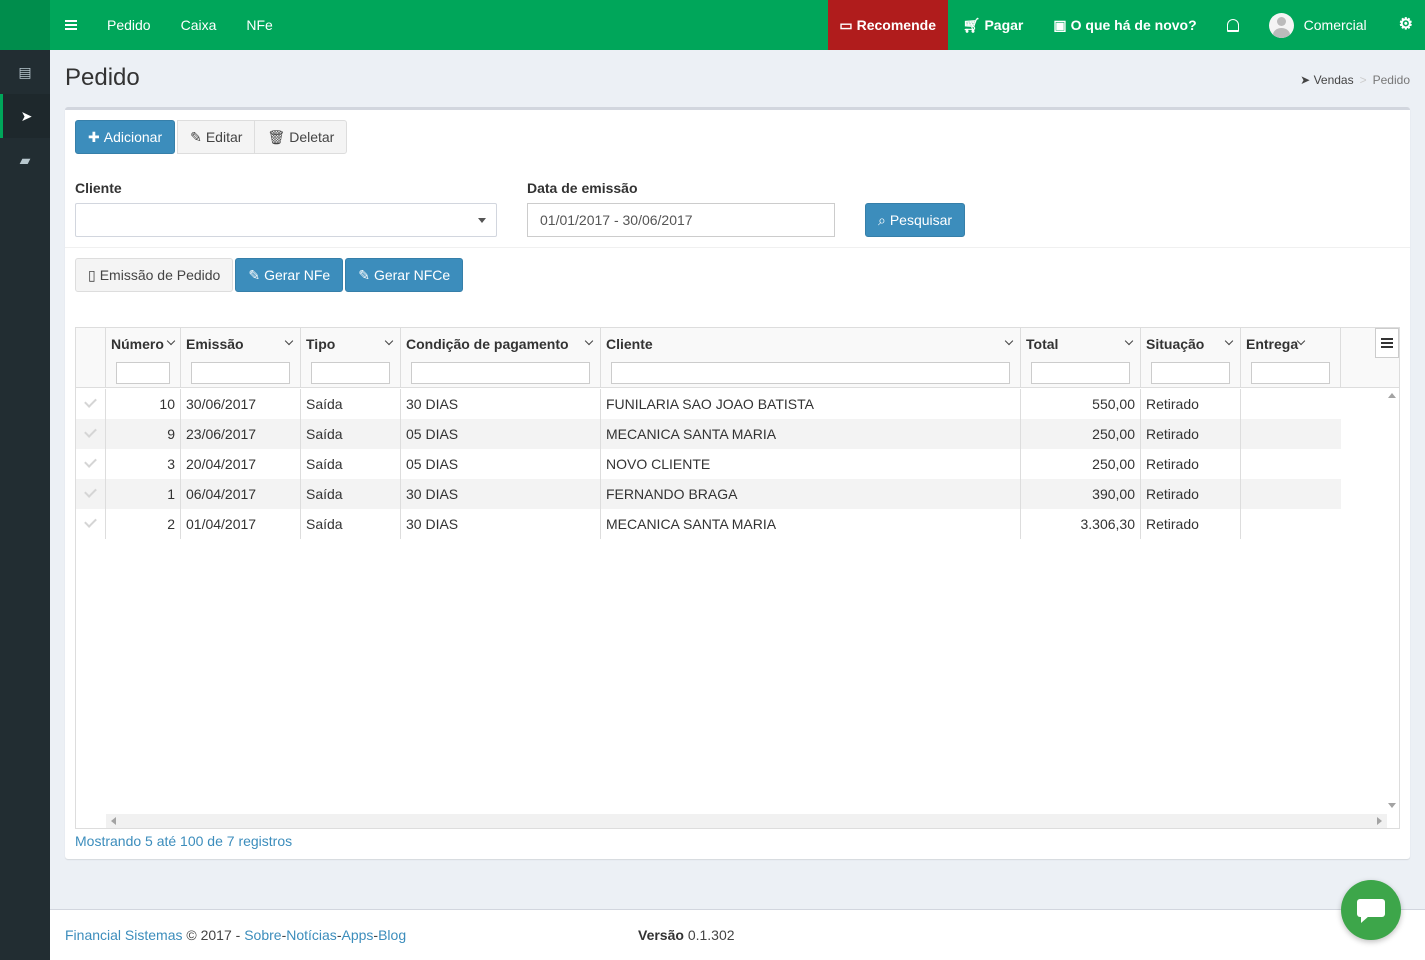 This screenshot has height=960, width=1425. I want to click on gerar-nfce-button: ✎ Gerar NFCe, so click(404, 275).